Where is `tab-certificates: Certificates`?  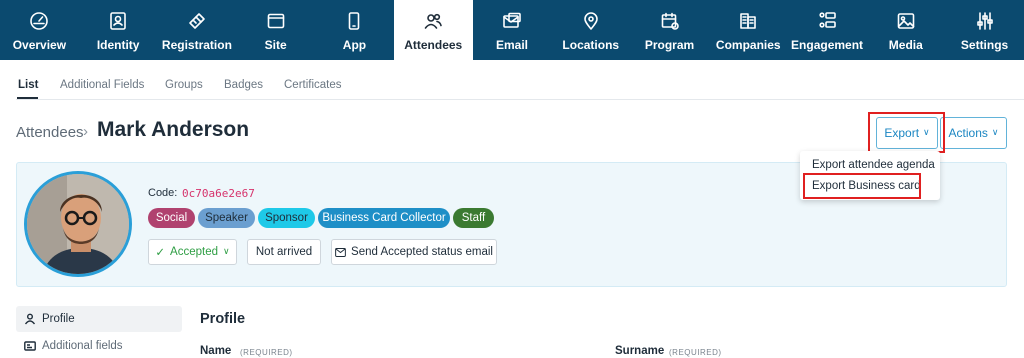
tab-certificates: Certificates is located at coordinates (313, 85).